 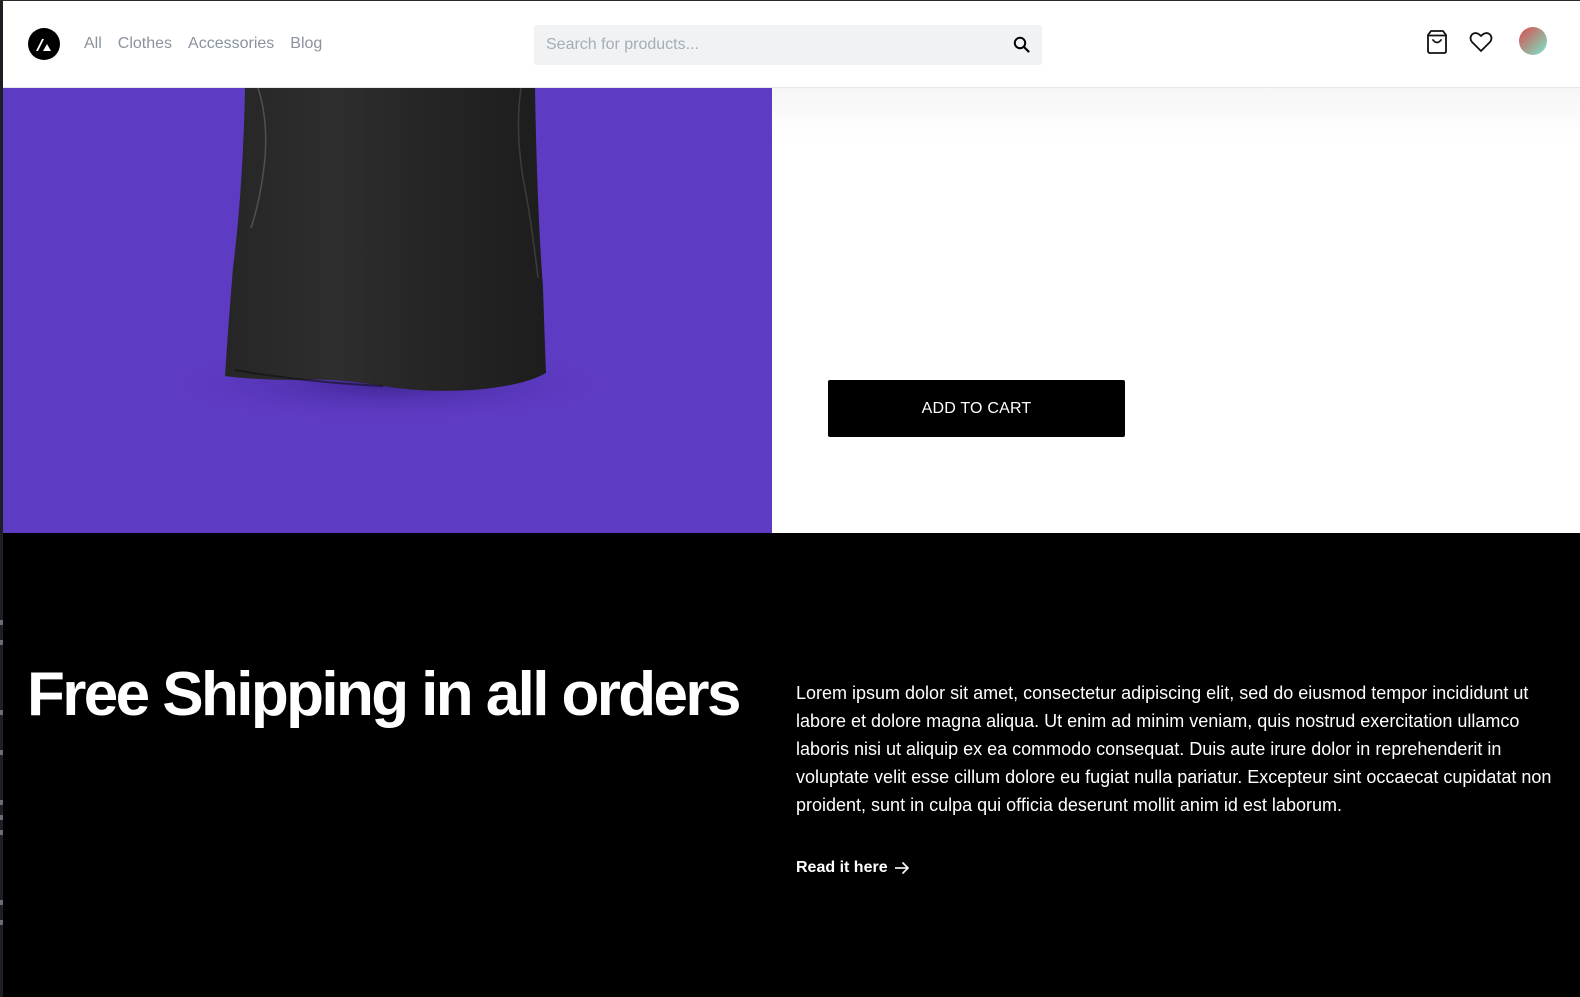 I want to click on read-more-label: Read it here, so click(x=842, y=867).